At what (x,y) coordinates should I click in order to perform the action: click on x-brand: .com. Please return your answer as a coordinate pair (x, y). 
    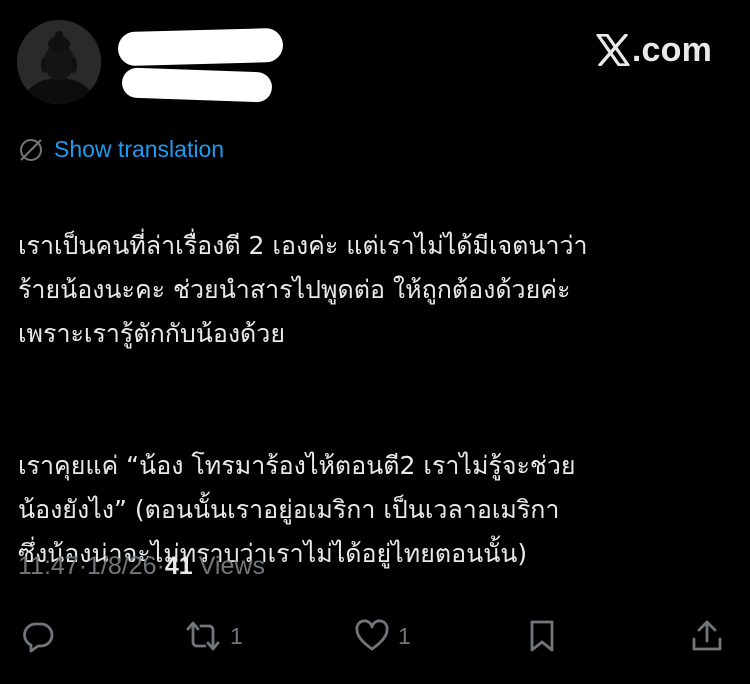
    Looking at the image, I should click on (654, 50).